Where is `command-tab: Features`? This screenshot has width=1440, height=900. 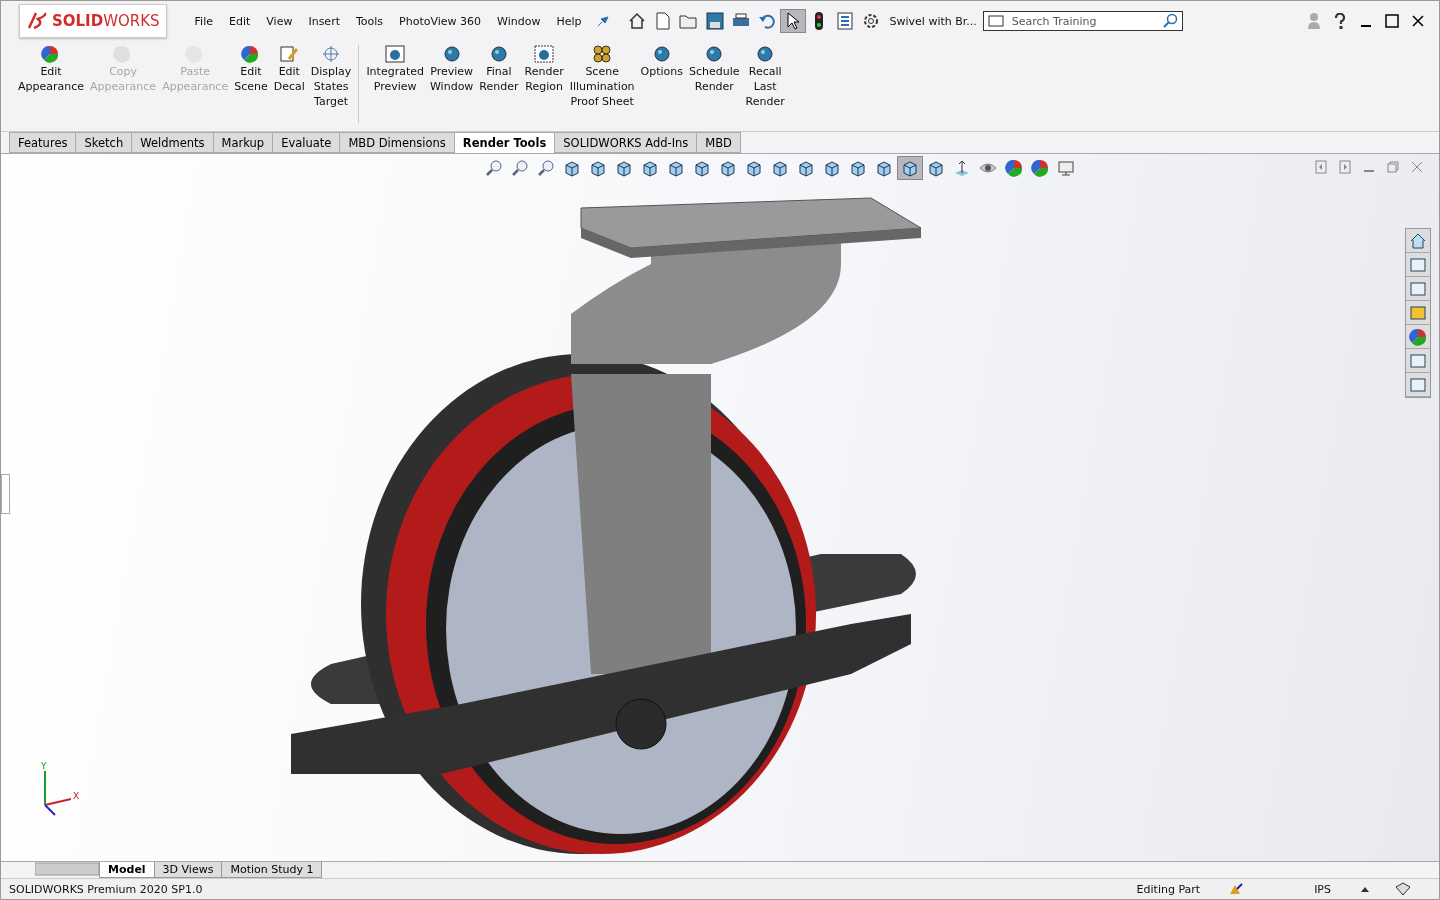 command-tab: Features is located at coordinates (43, 142).